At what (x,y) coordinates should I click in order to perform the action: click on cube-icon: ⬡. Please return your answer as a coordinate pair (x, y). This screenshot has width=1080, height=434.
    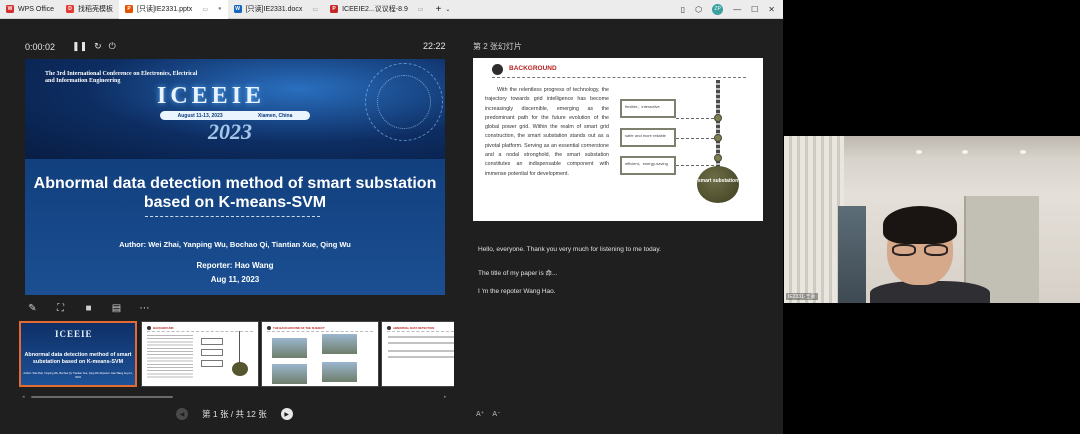
    Looking at the image, I should click on (698, 9).